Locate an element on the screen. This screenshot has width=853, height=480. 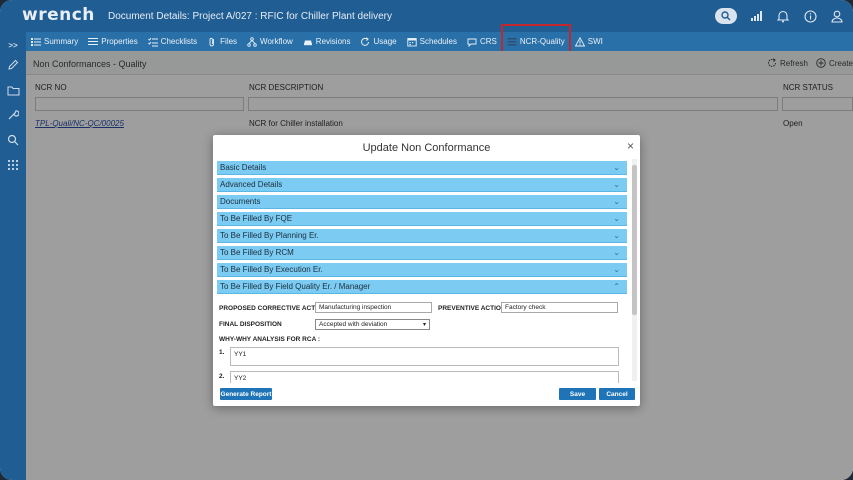
top-icon-group is located at coordinates (780, 16).